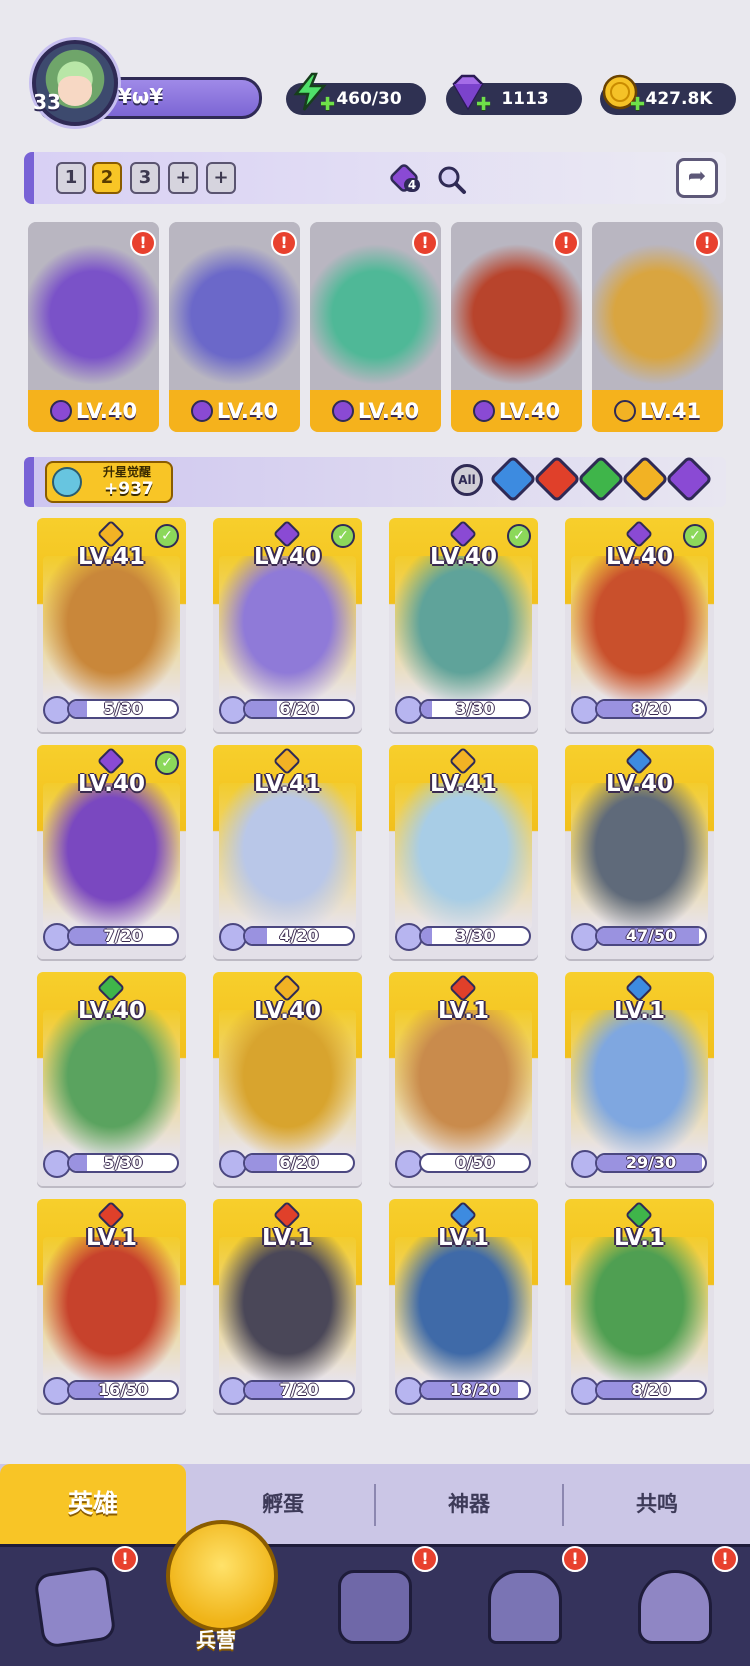  Describe the element at coordinates (657, 1504) in the screenshot. I see `tab-resonance: 共鸣` at that location.